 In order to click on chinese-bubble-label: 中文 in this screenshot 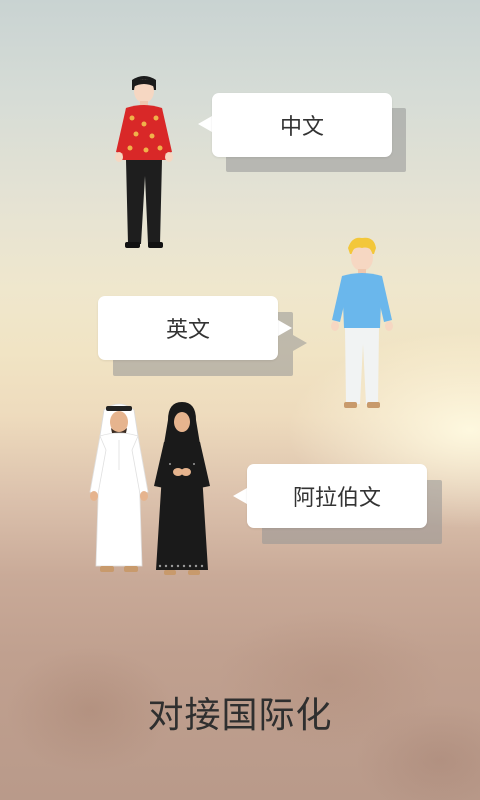, I will do `click(301, 127)`.